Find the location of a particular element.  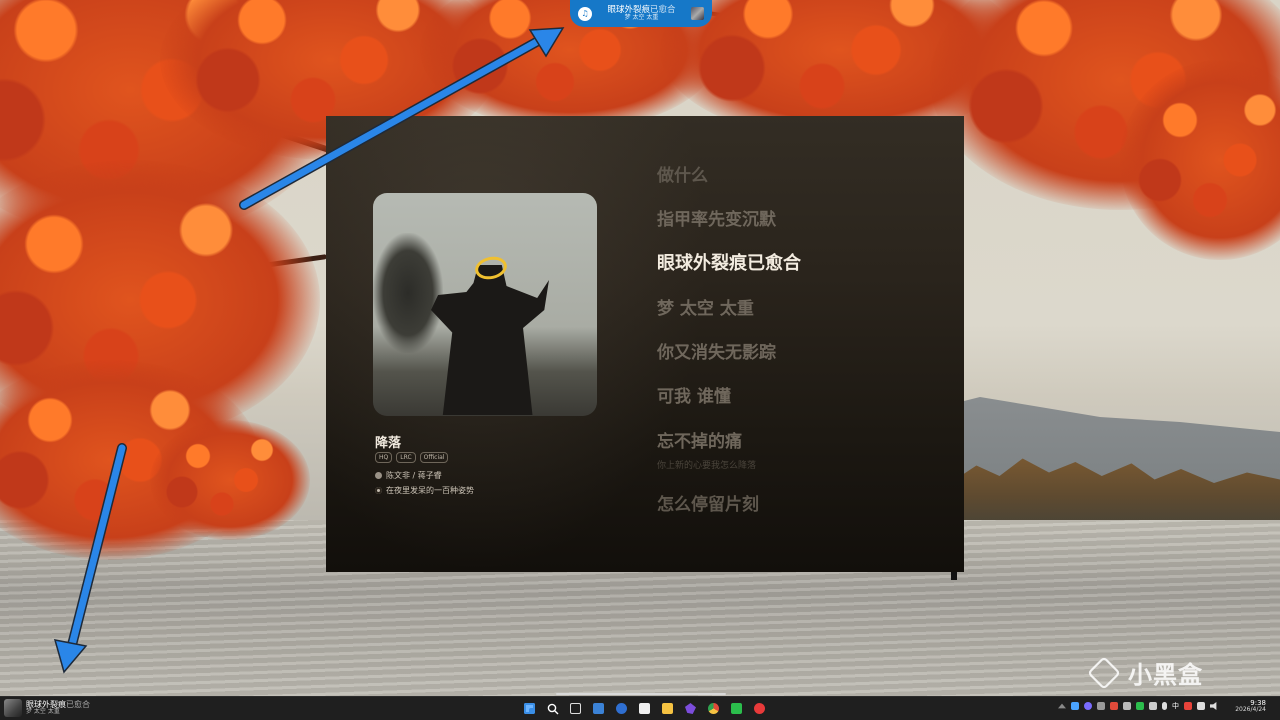

island-text: 眼球外裂痕已愈合 梦 太空 太重 is located at coordinates (641, 13).